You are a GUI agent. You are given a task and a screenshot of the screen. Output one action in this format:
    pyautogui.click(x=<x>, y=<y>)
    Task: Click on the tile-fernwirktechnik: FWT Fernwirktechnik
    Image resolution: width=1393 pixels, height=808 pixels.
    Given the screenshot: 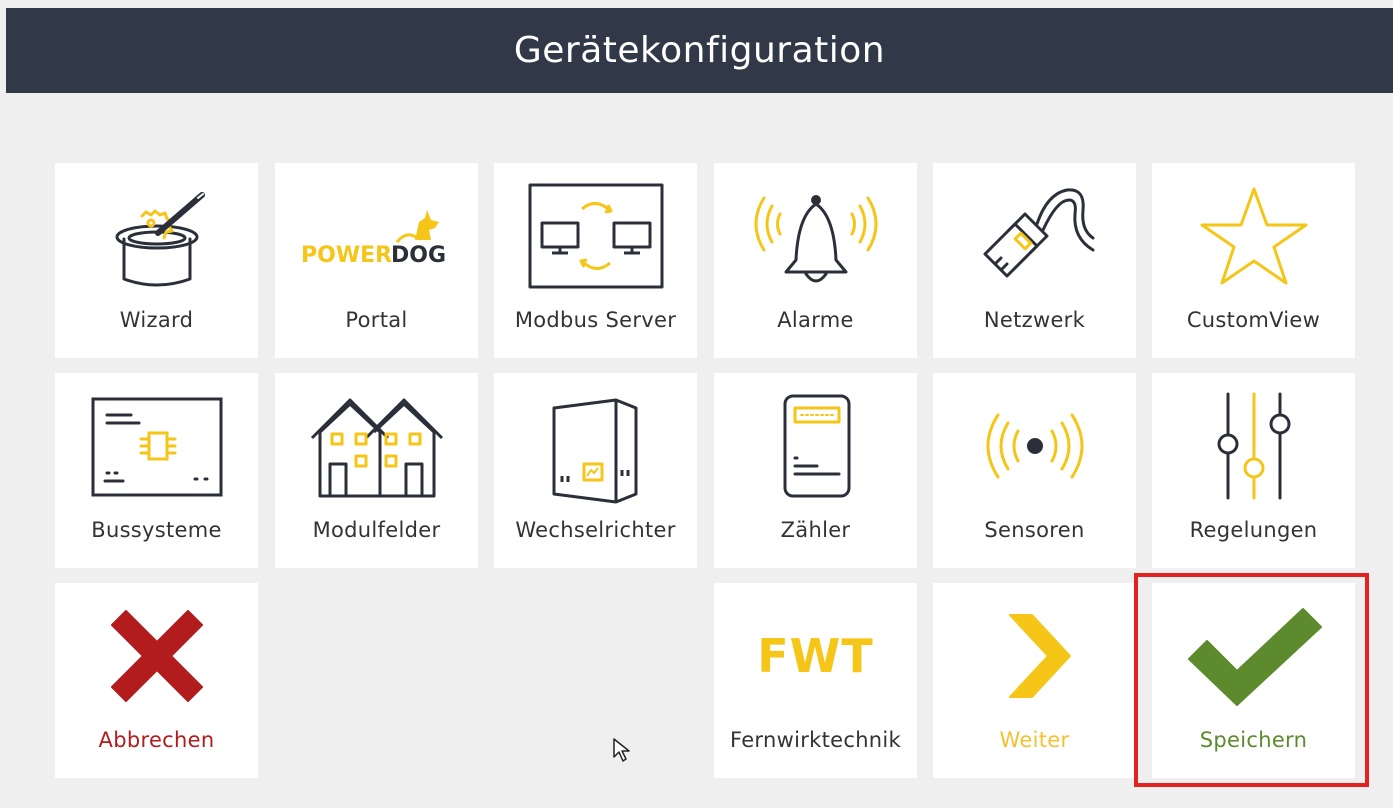 What is the action you would take?
    pyautogui.click(x=815, y=680)
    